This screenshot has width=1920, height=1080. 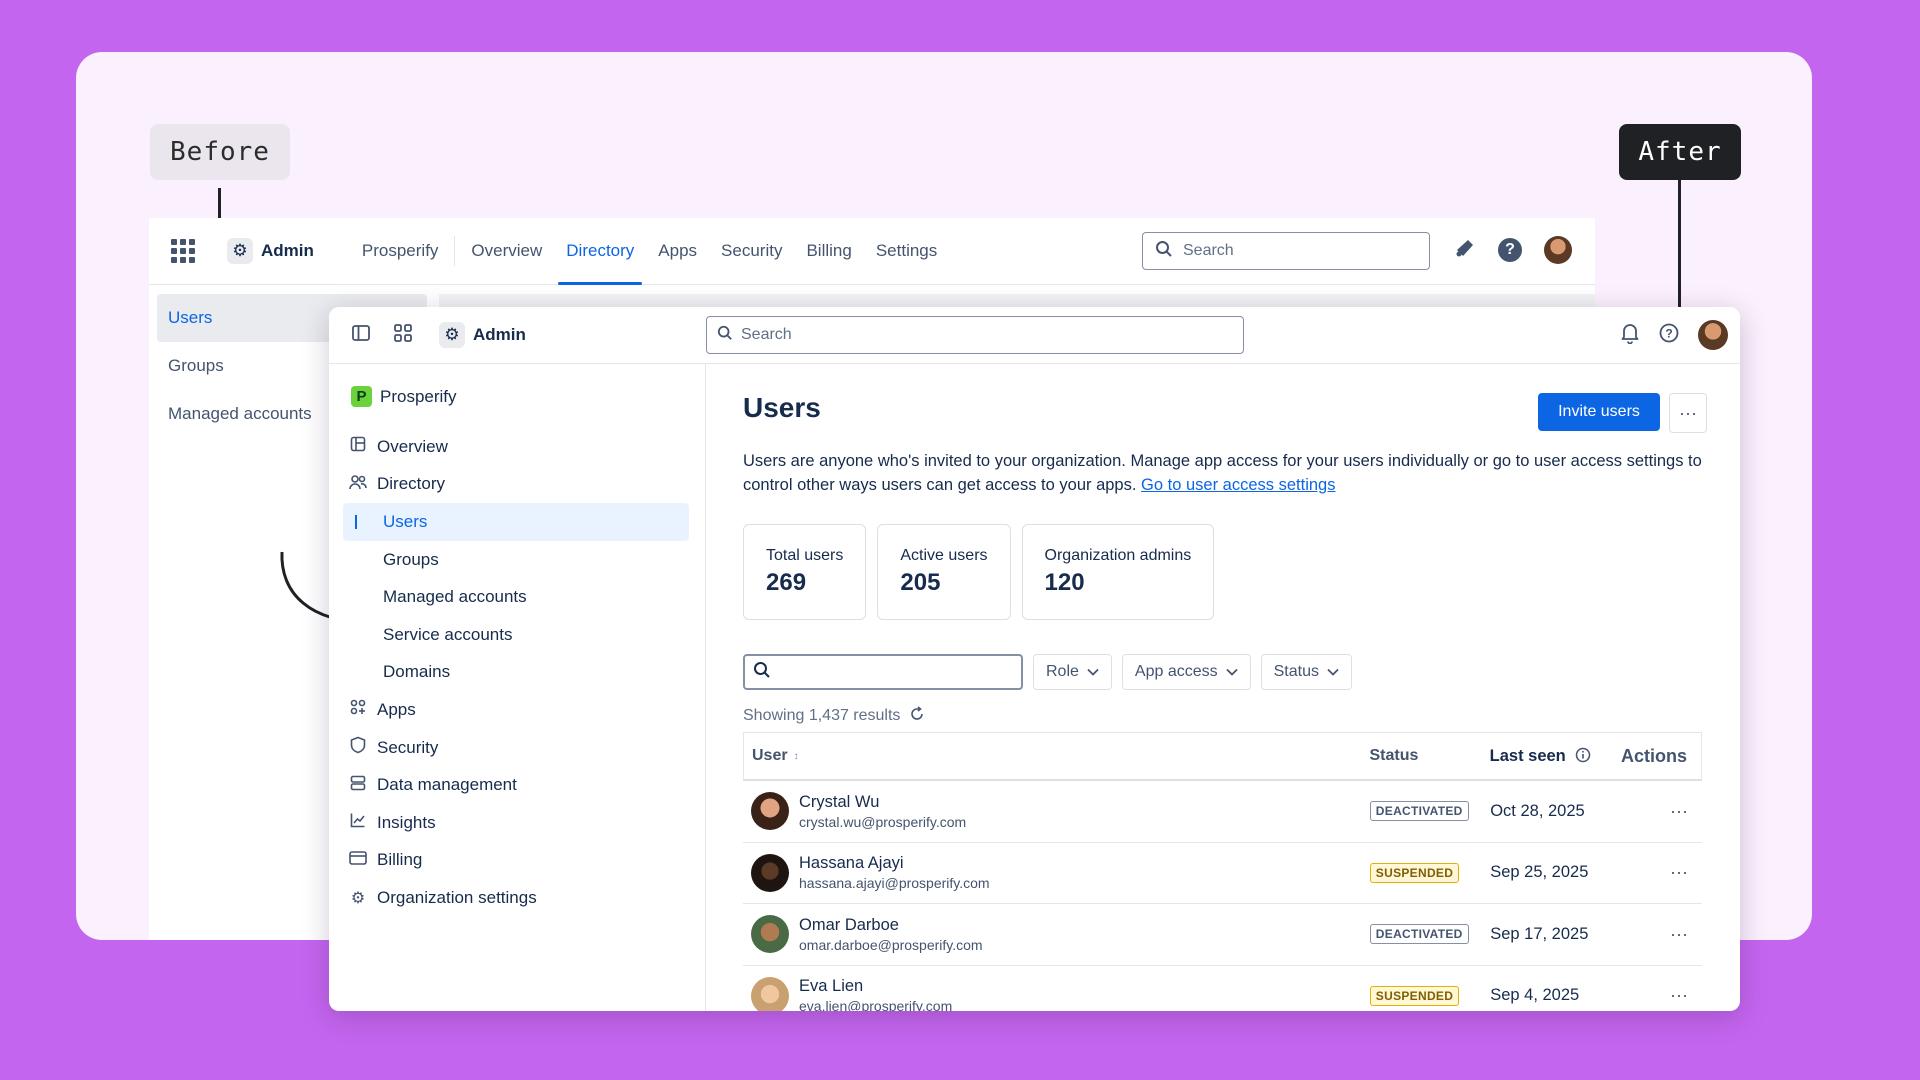 What do you see at coordinates (883, 821) in the screenshot?
I see `user-email: crystal.wu@prosperify.com` at bounding box center [883, 821].